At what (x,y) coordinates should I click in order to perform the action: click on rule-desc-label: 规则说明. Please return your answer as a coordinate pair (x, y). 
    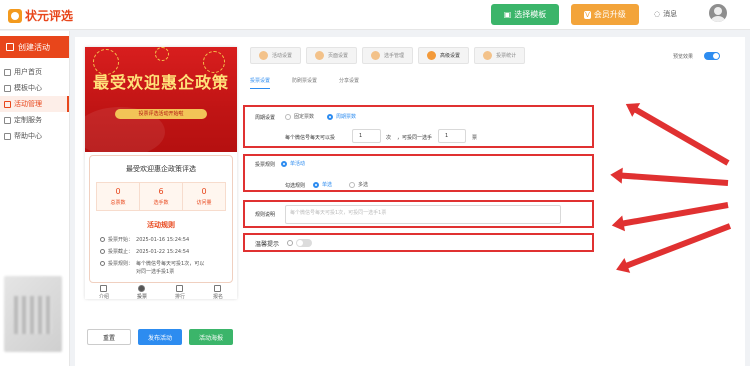
    Looking at the image, I should click on (265, 215).